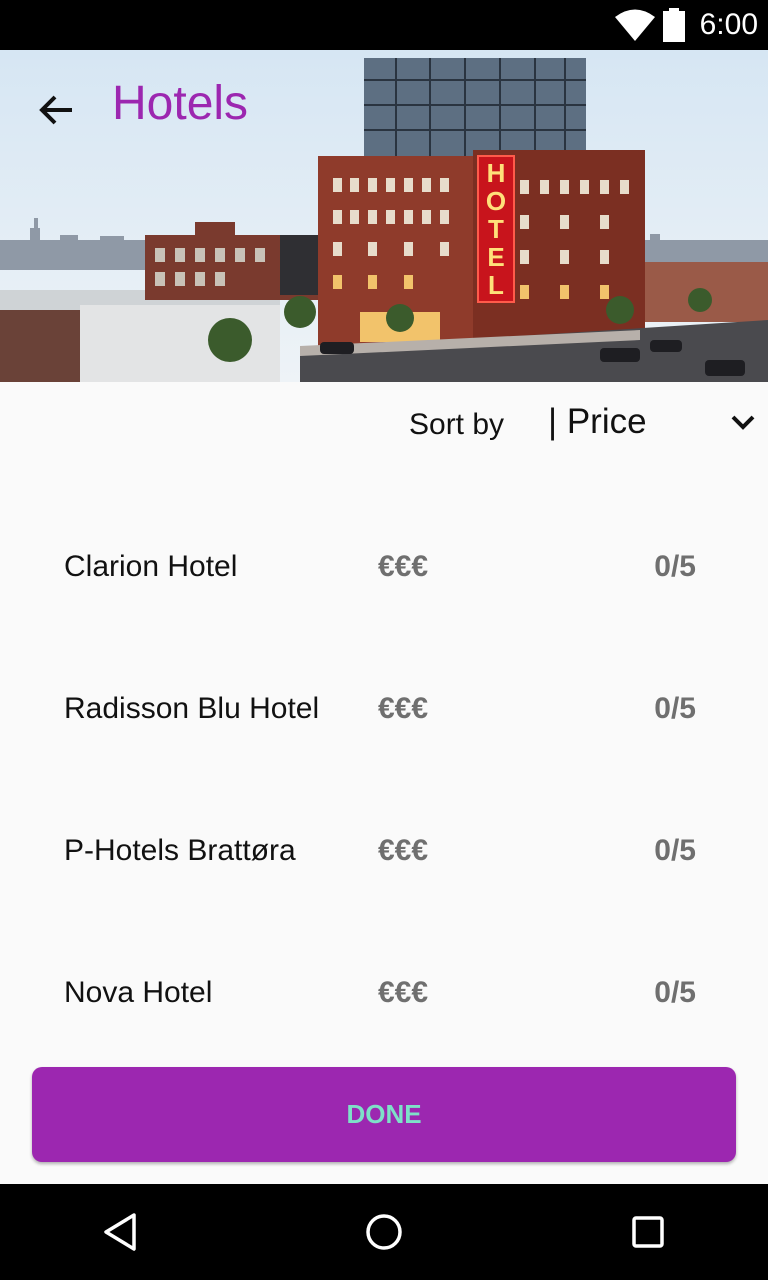 The image size is (768, 1280). Describe the element at coordinates (496, 201) in the screenshot. I see `sign-letter: O` at that location.